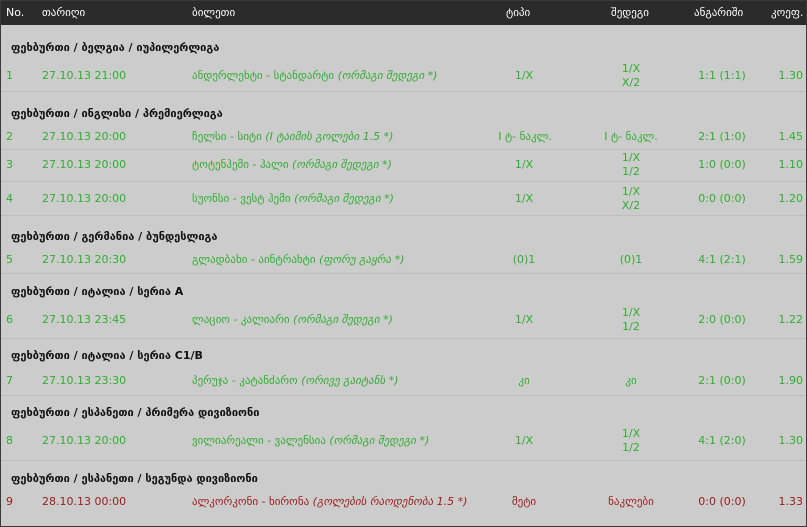 Image resolution: width=807 pixels, height=527 pixels. I want to click on event-teams: პერუჯა - კატანძარო, so click(245, 380).